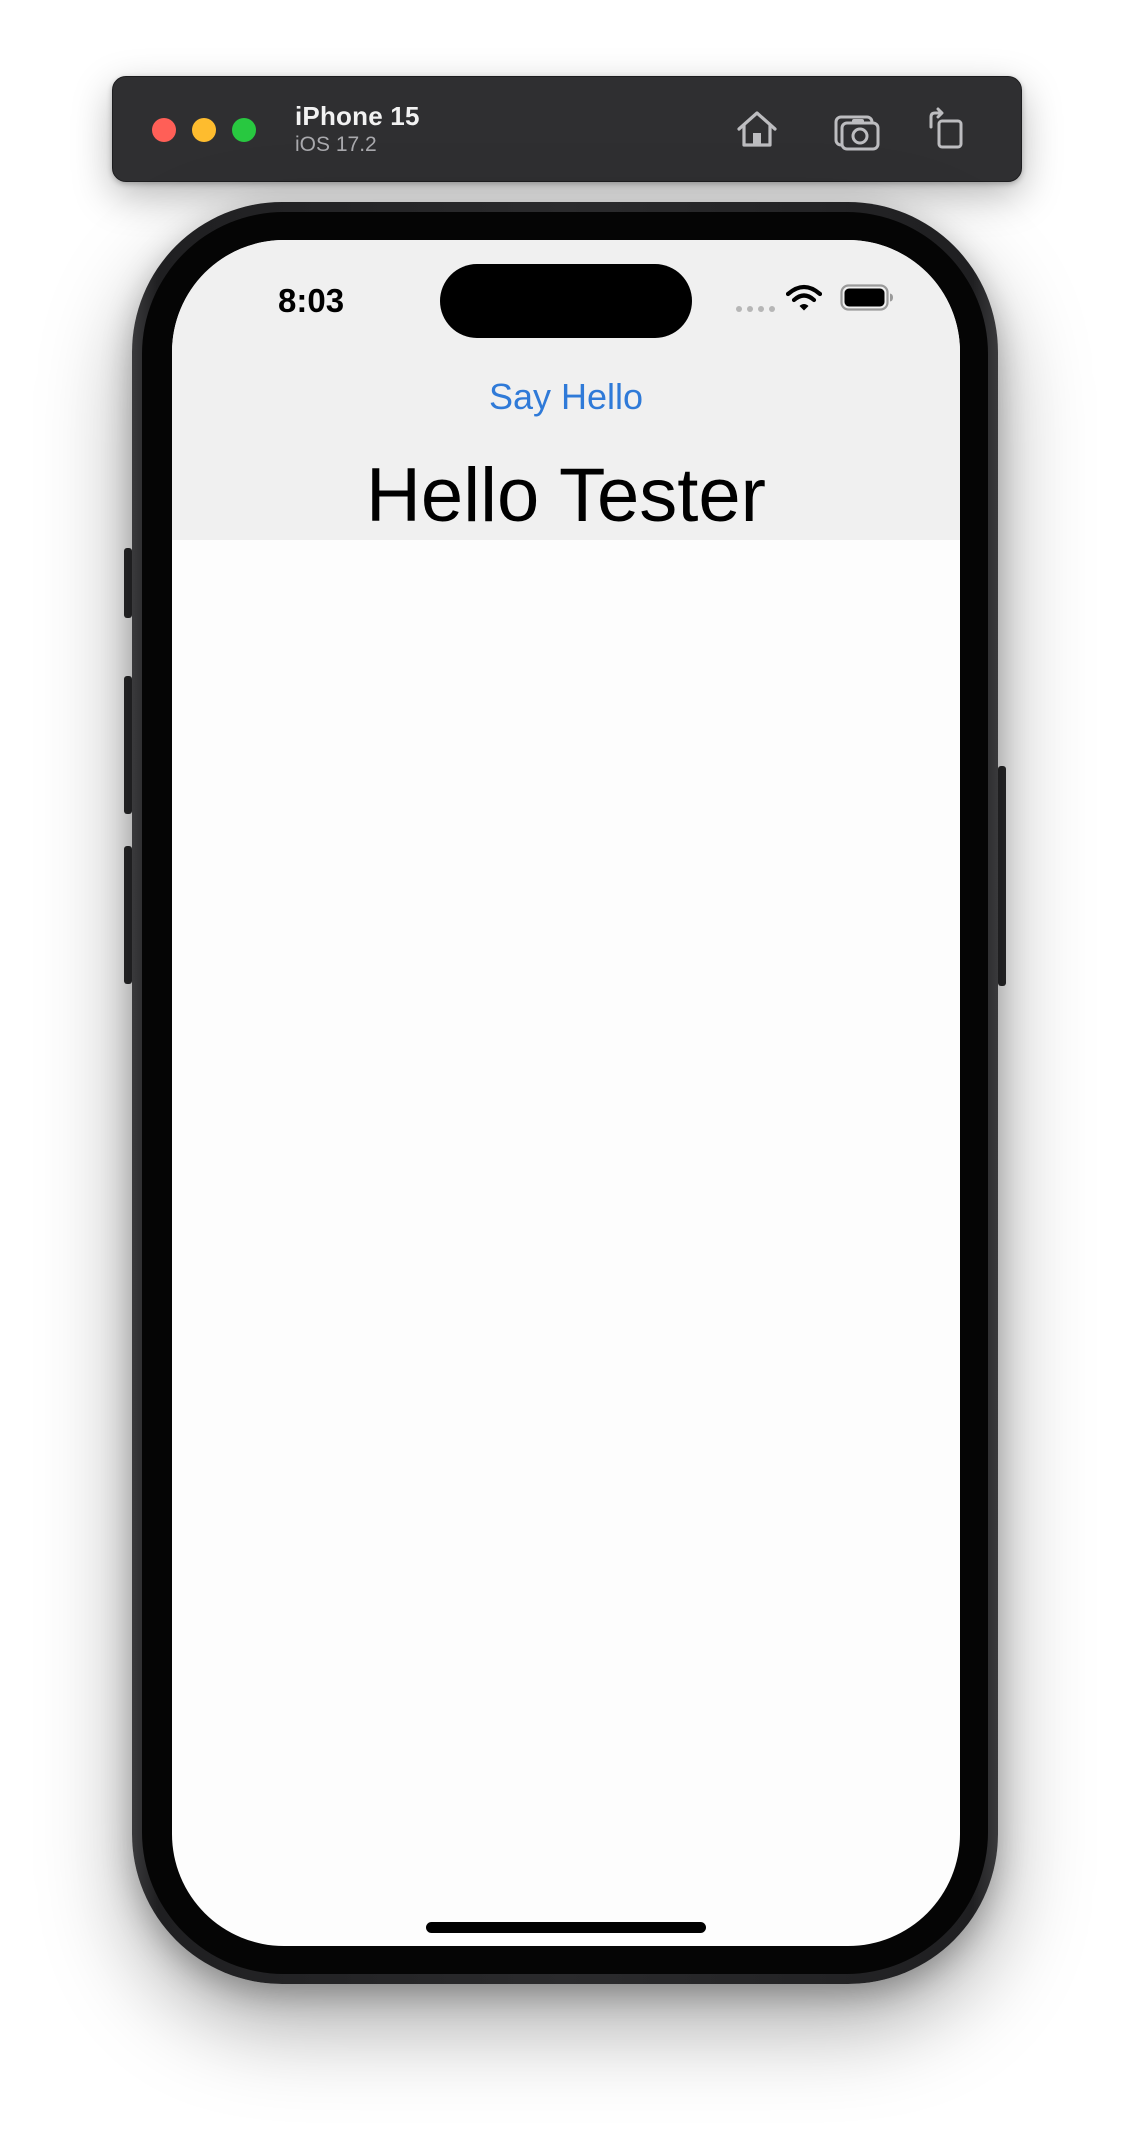 This screenshot has height=2136, width=1130. I want to click on screenshot-icon, so click(857, 129).